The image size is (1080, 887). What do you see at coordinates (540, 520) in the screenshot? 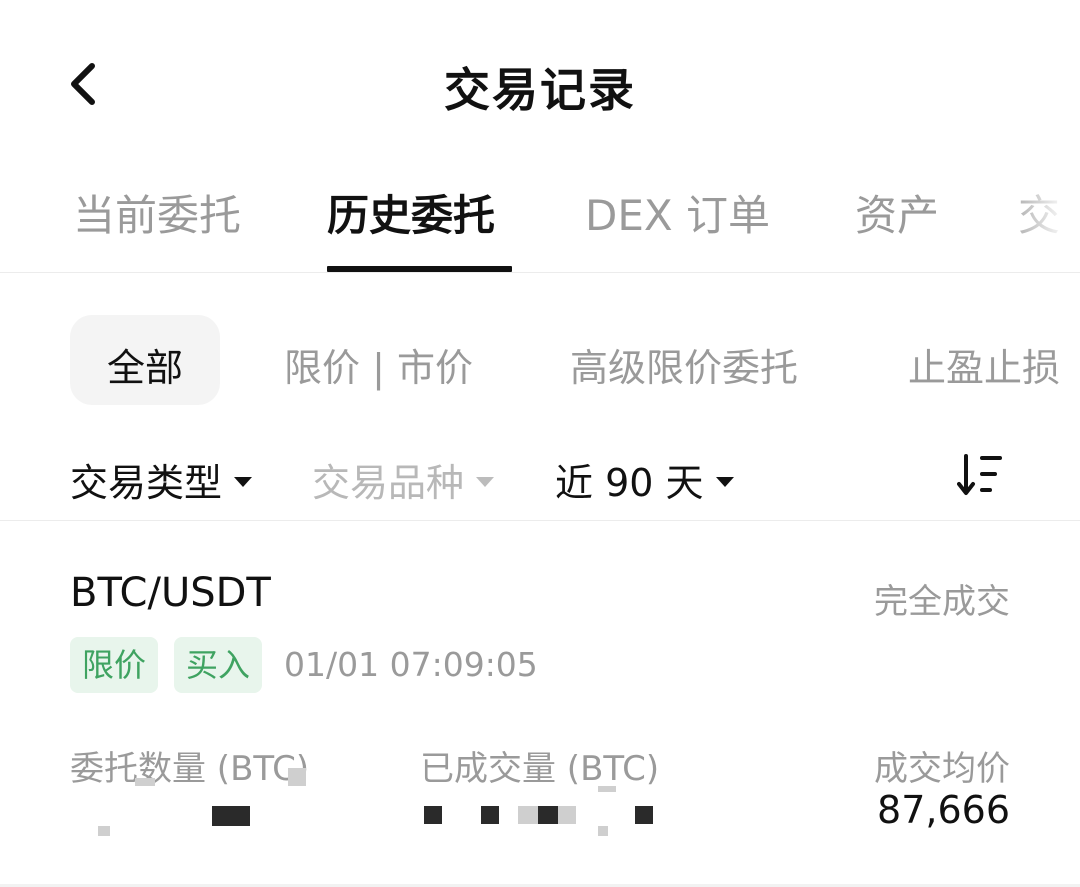
I see `filters-divider` at bounding box center [540, 520].